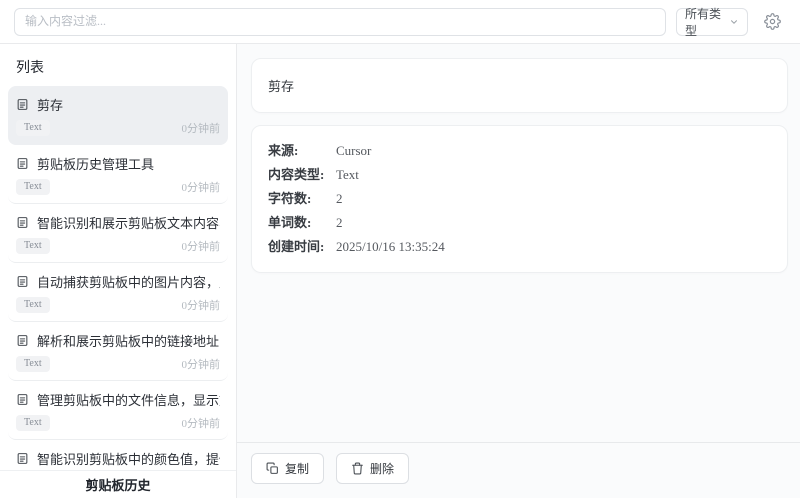 The image size is (800, 498). Describe the element at coordinates (296, 246) in the screenshot. I see `meta-label: 创建时间:` at that location.